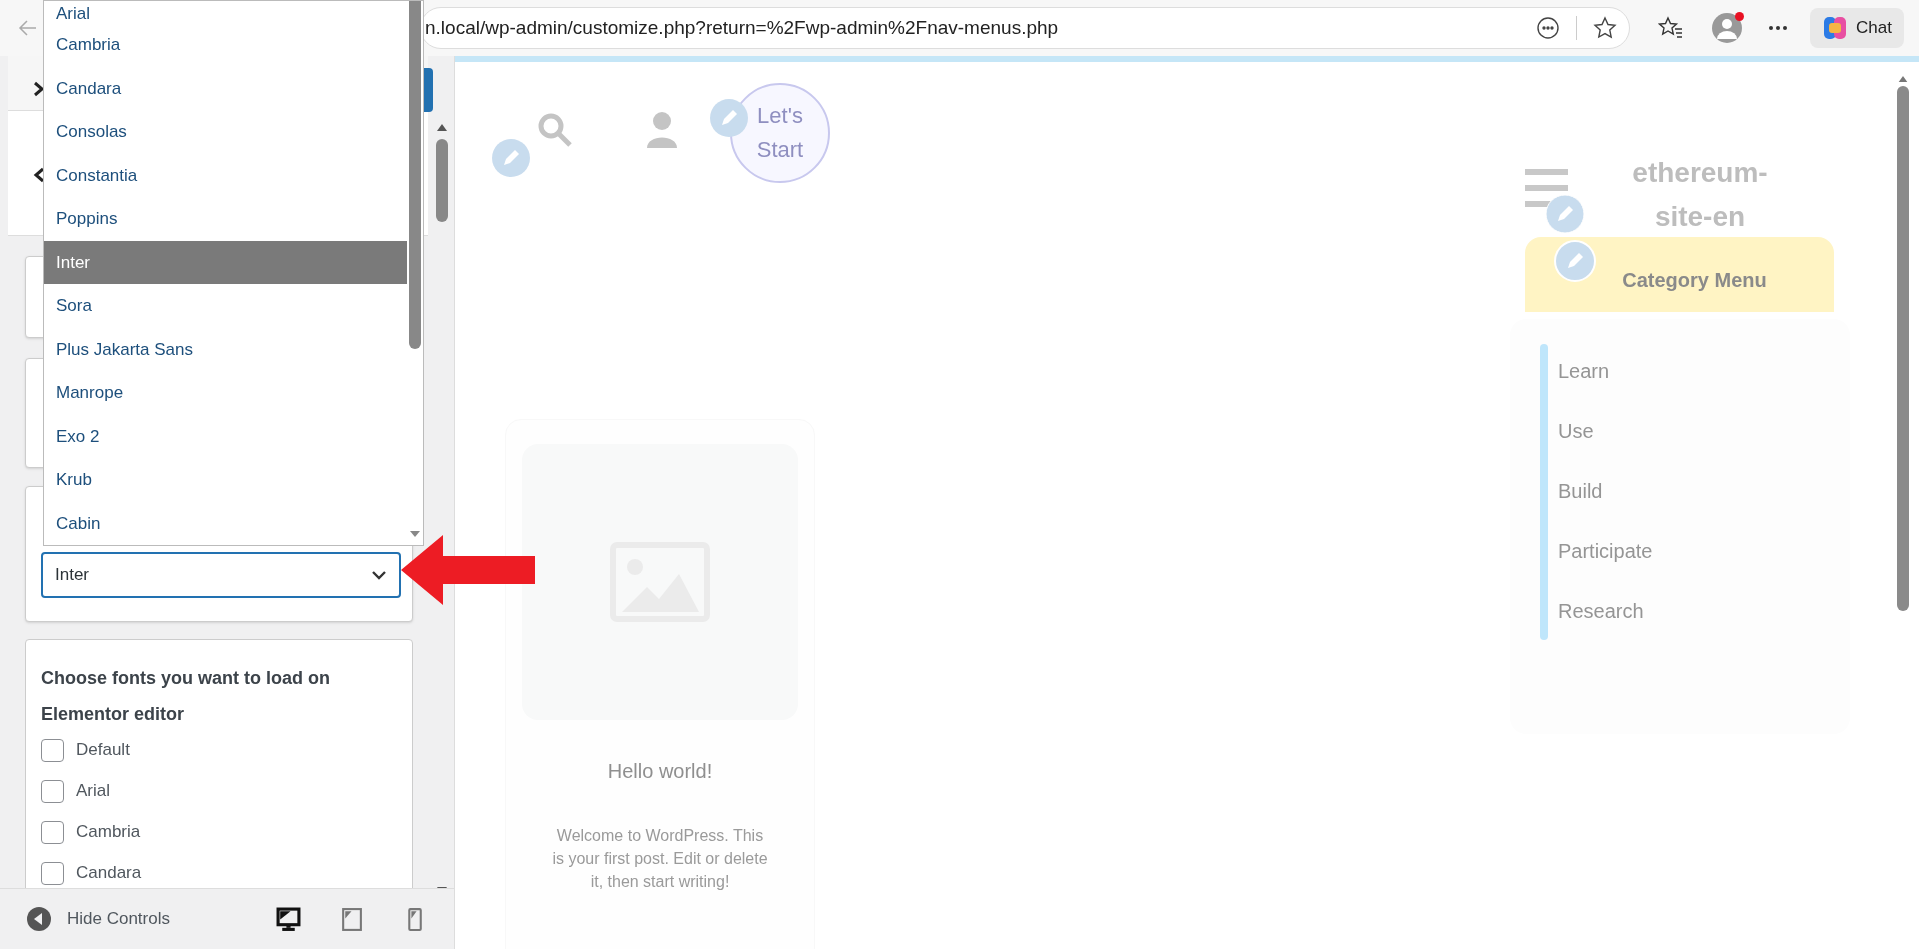 This screenshot has height=949, width=1919. Describe the element at coordinates (225, 306) in the screenshot. I see `dropdown-option: Sora` at that location.